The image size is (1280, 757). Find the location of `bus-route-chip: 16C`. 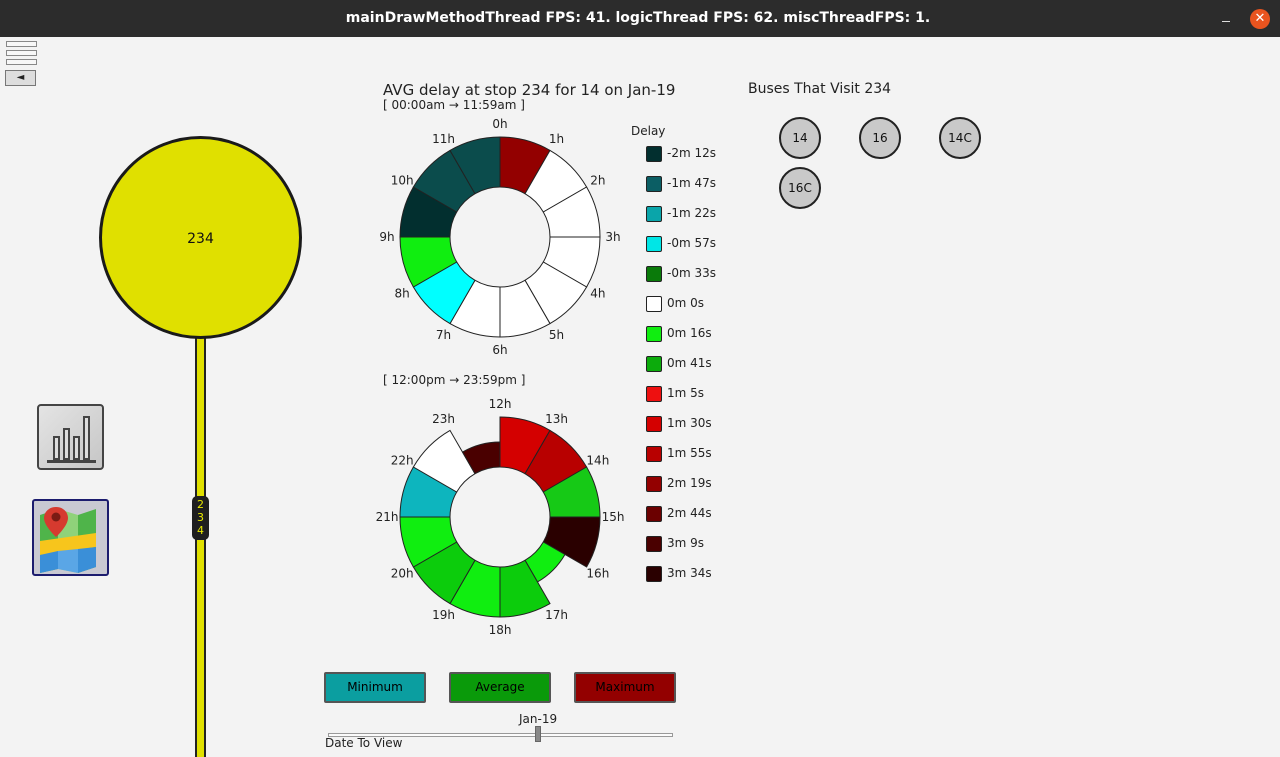

bus-route-chip: 16C is located at coordinates (800, 188).